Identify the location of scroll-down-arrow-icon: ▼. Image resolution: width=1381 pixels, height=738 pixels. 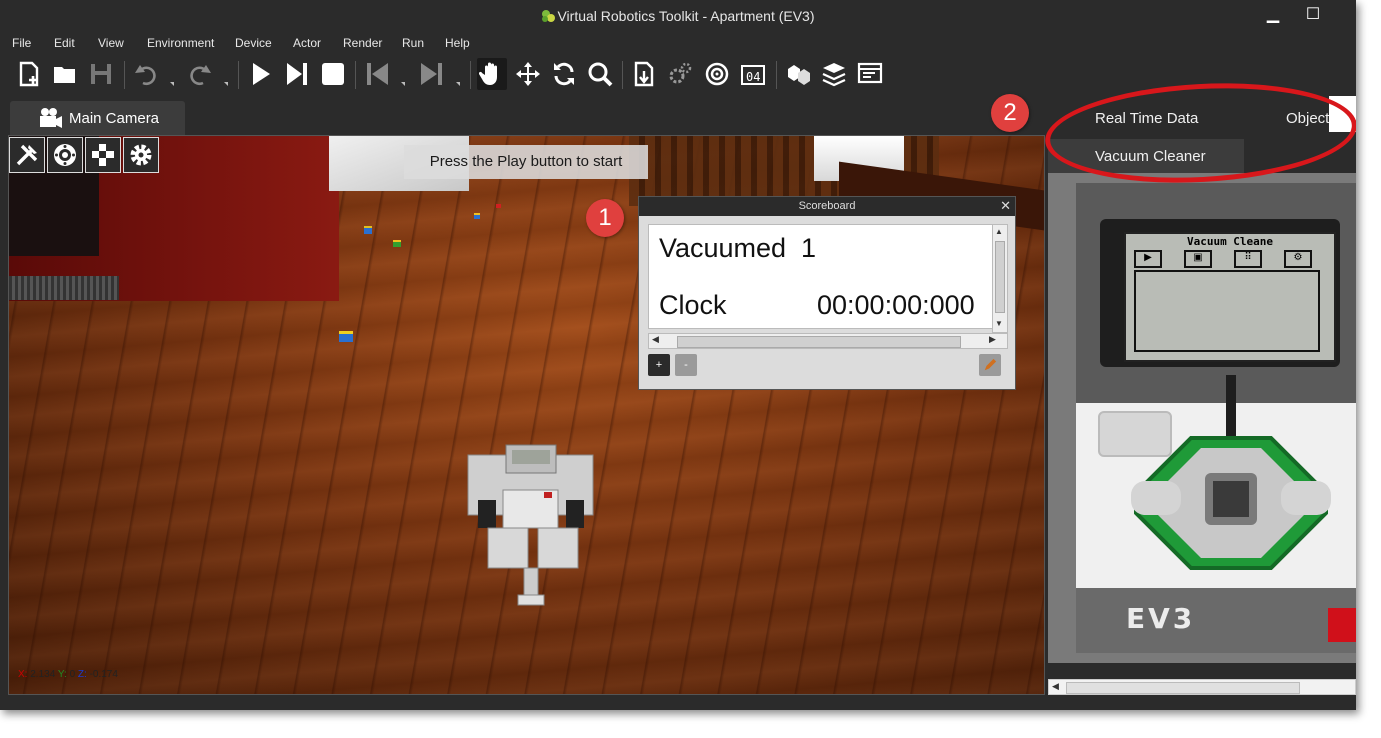
(999, 323).